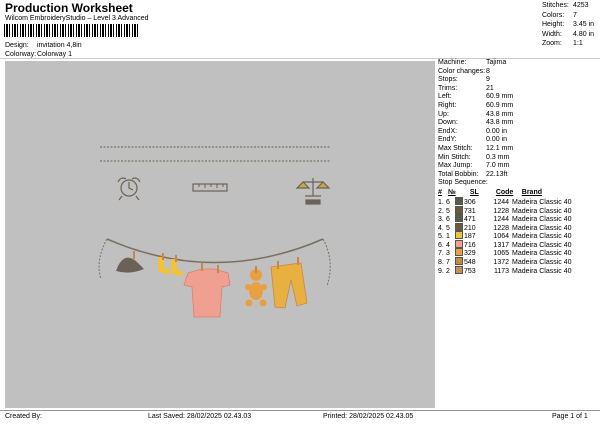 This screenshot has width=600, height=425. I want to click on design-label: Design:, so click(17, 45).